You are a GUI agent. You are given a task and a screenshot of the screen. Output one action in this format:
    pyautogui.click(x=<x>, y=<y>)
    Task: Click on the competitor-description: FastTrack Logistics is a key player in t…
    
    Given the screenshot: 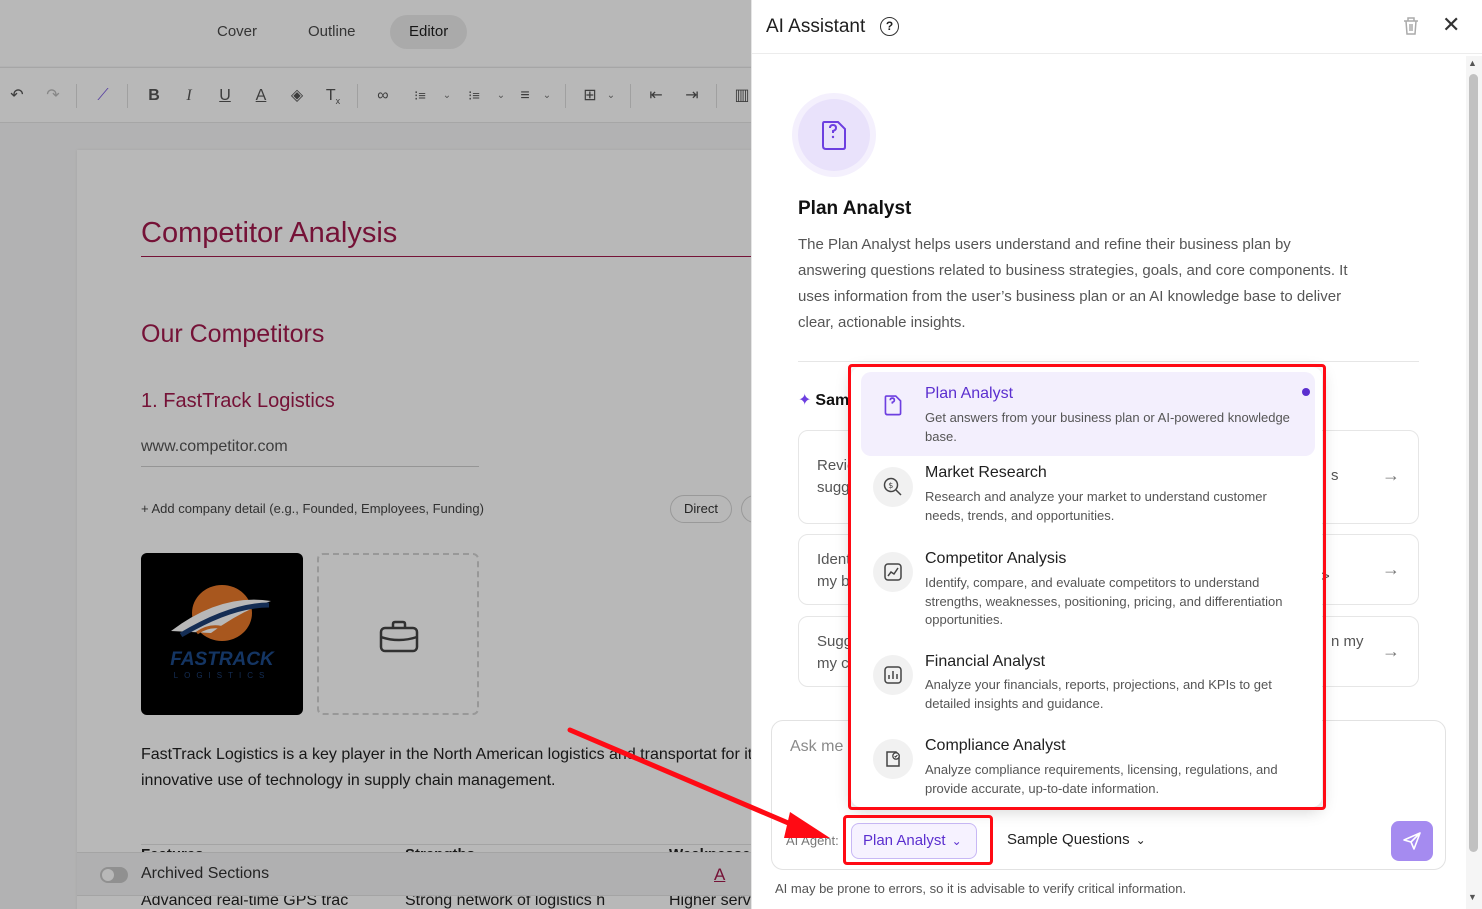 What is the action you would take?
    pyautogui.click(x=446, y=768)
    